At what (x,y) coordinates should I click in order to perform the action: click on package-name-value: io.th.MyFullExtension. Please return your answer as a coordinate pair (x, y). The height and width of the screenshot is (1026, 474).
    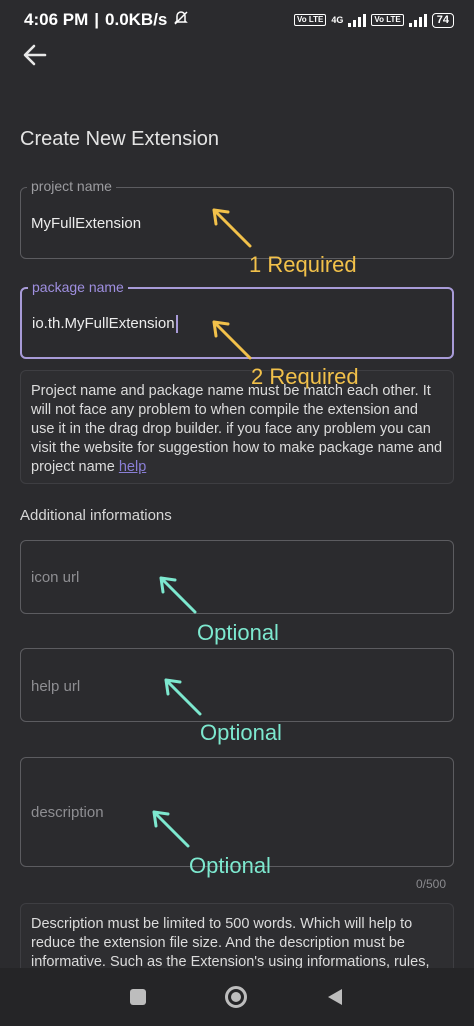
    Looking at the image, I should click on (103, 323).